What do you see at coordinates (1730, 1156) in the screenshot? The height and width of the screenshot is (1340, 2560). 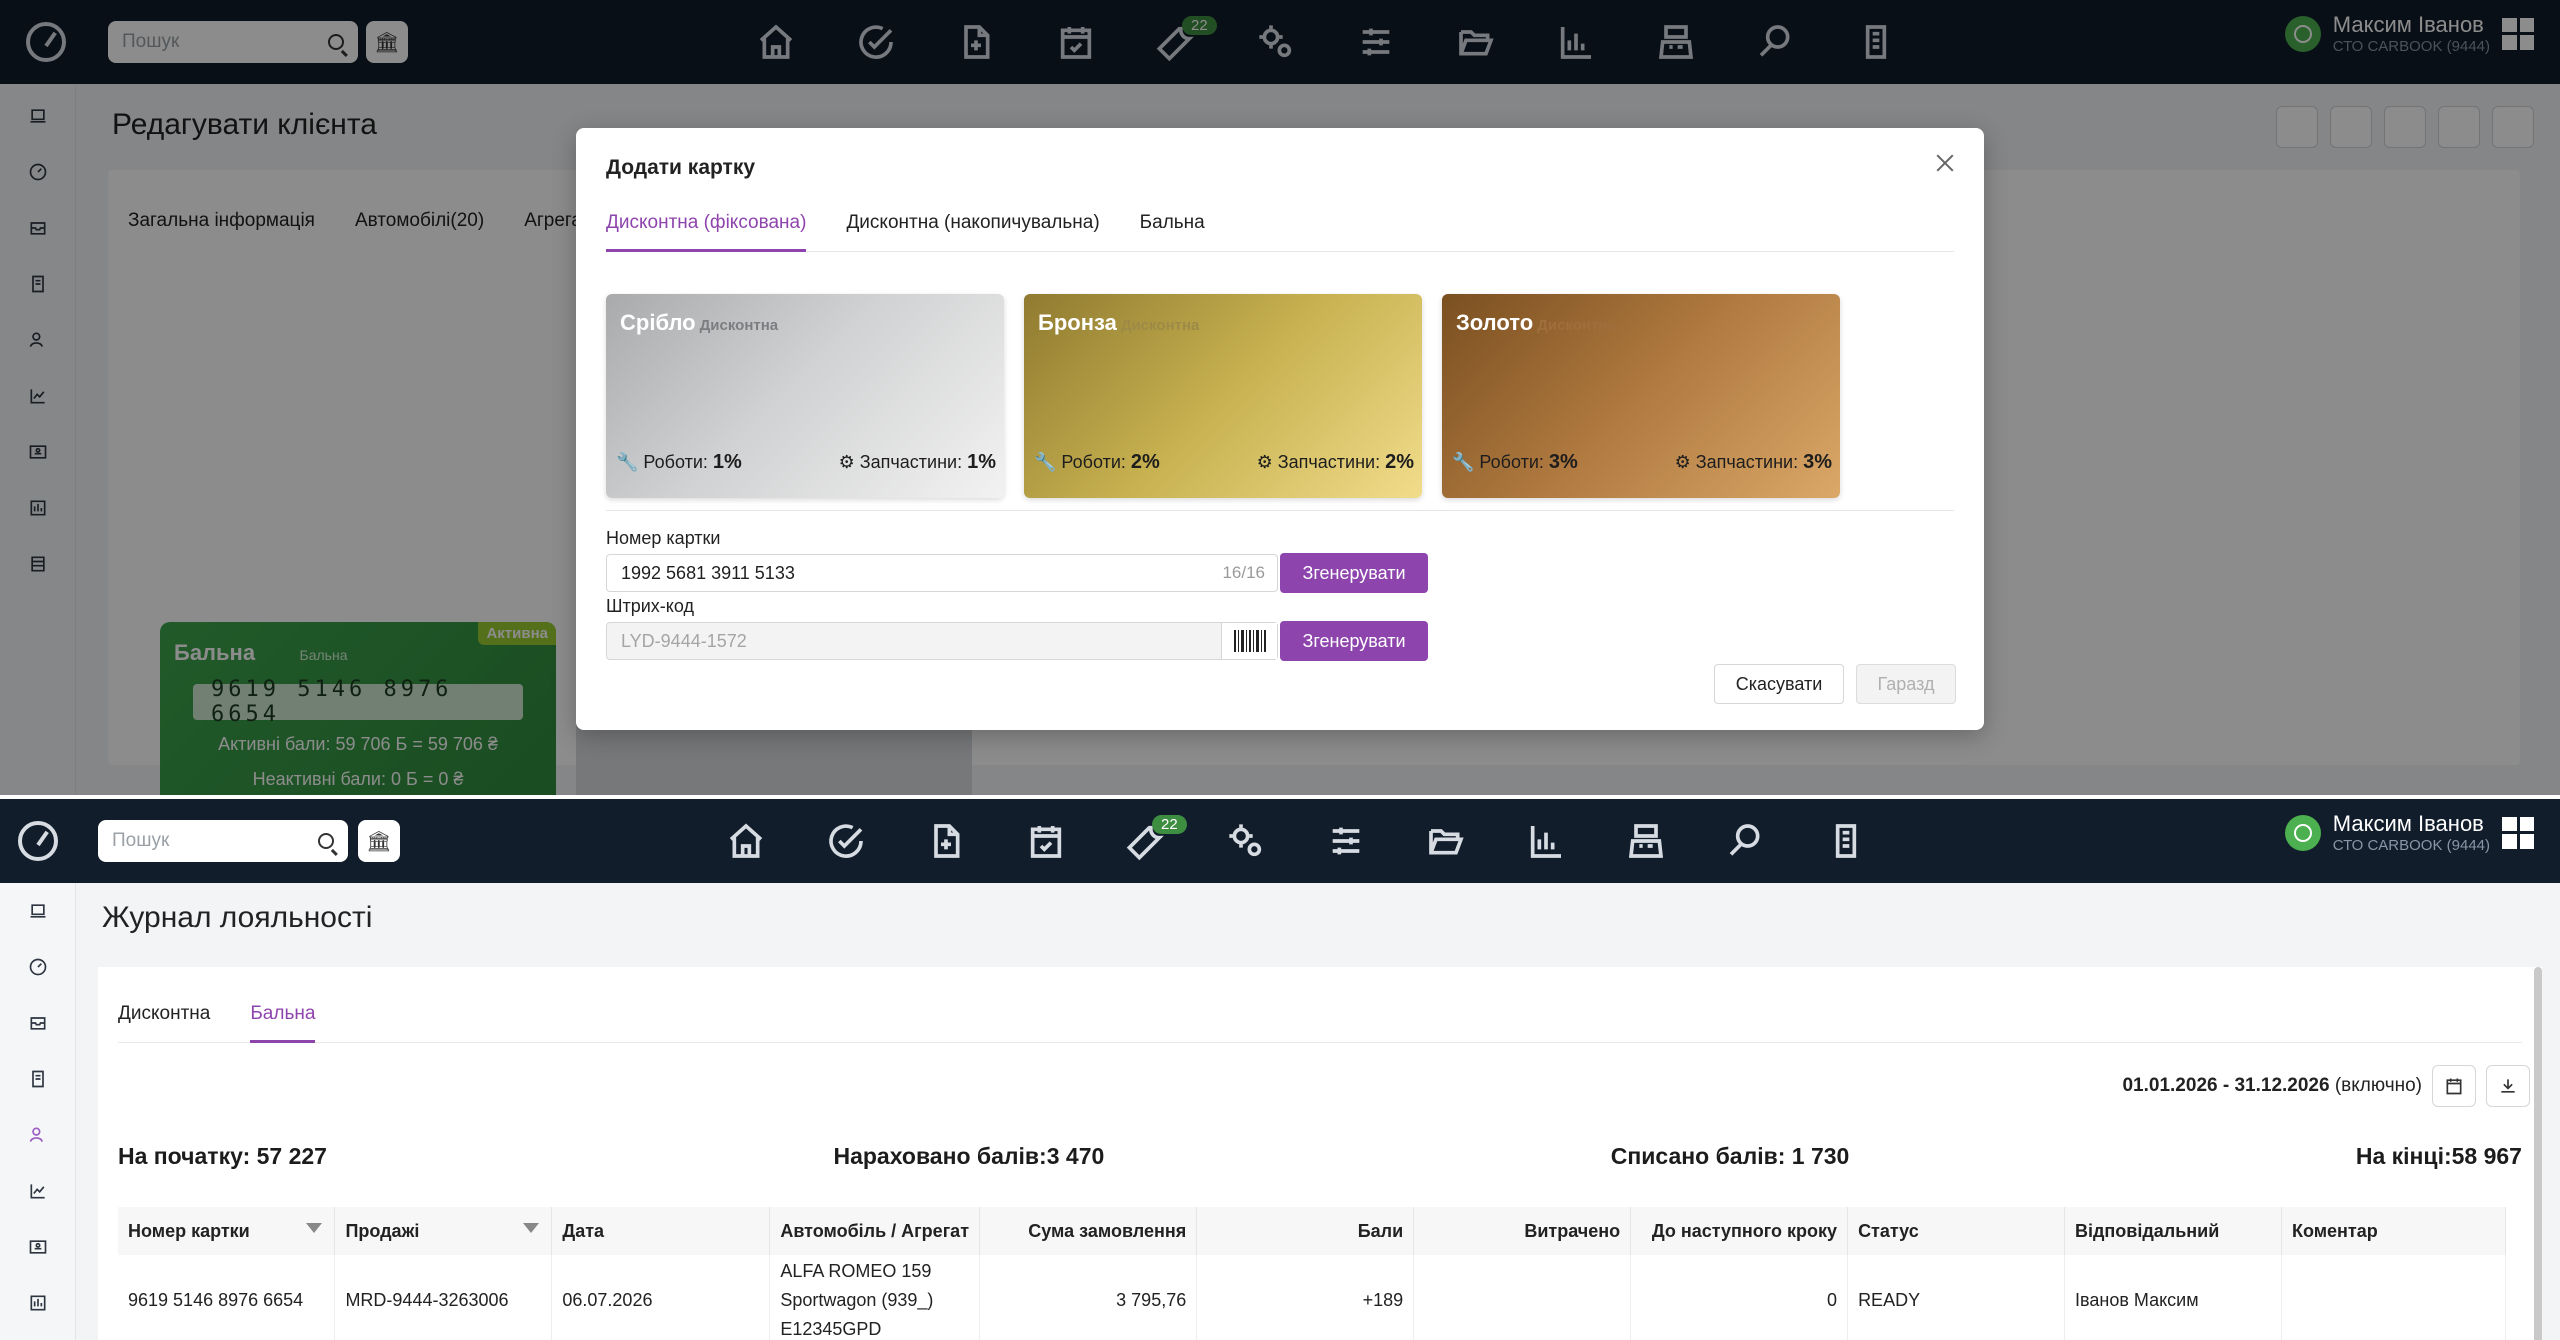 I see `summary-written-off: Списано балів: 1 730` at bounding box center [1730, 1156].